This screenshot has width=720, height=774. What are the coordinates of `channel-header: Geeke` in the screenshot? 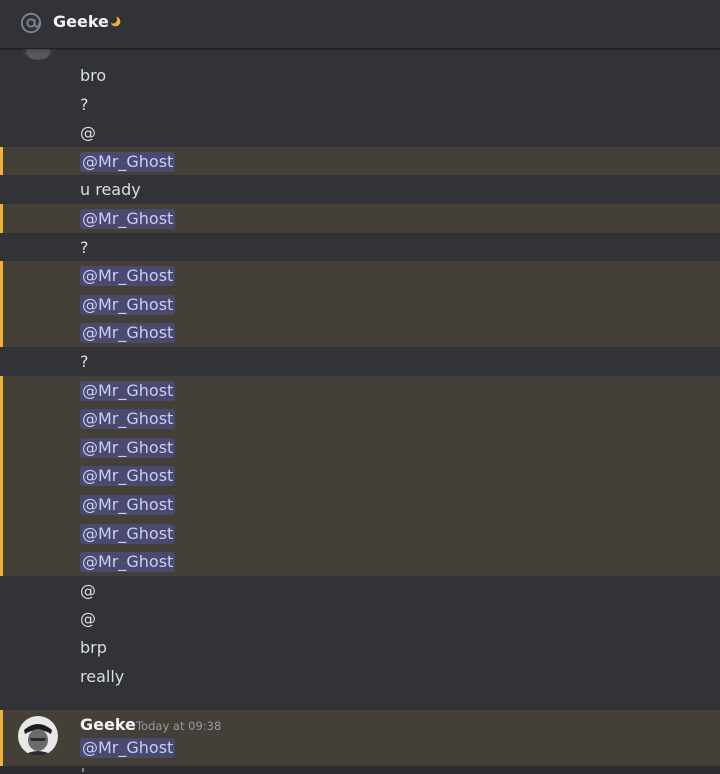 It's located at (360, 24).